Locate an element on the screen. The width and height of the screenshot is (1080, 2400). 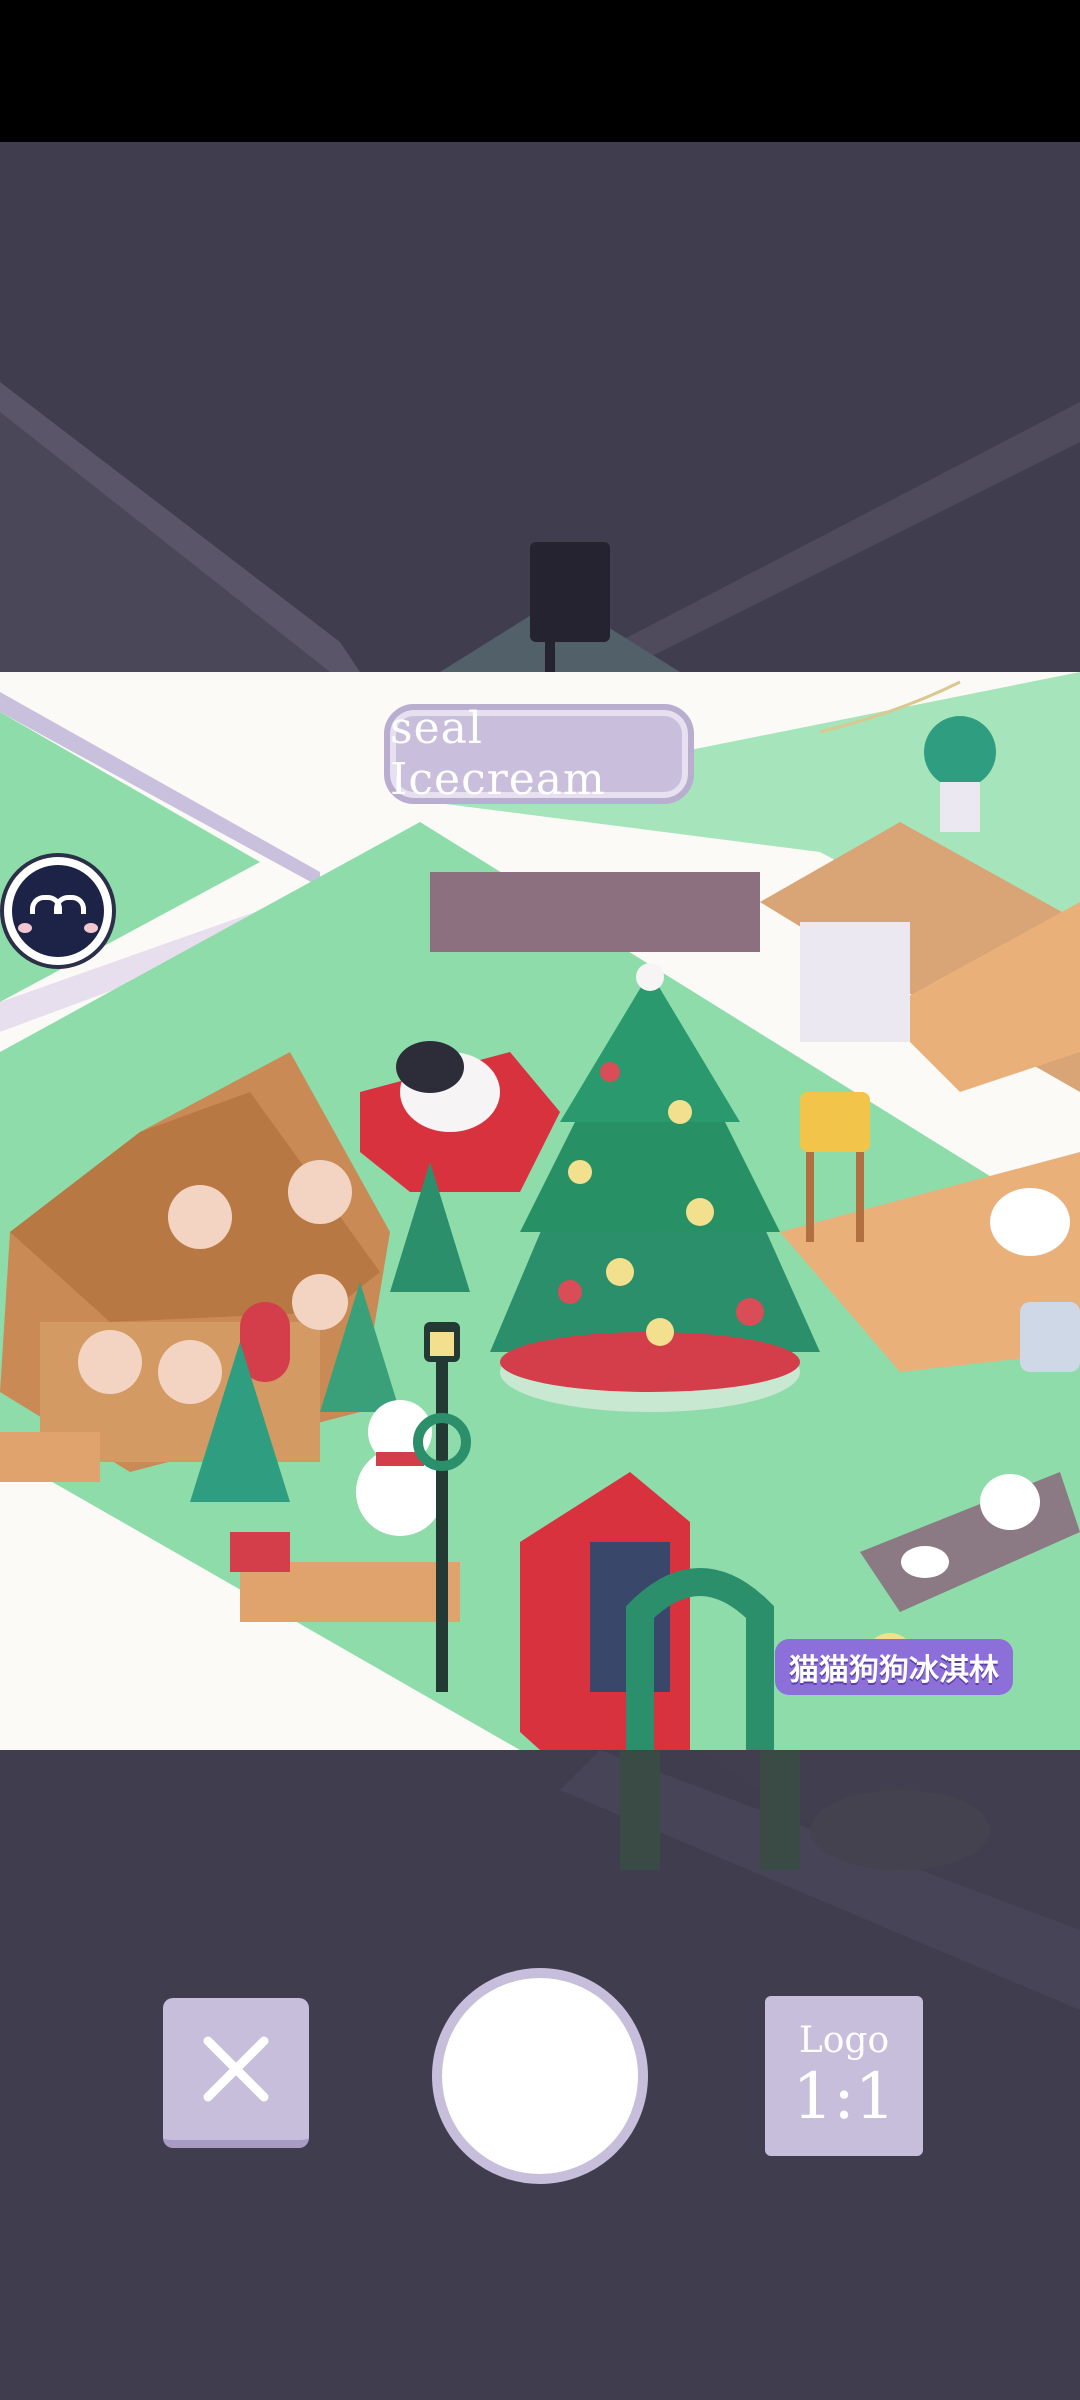
shop-banner-text: 猫猫狗狗冰淇林 is located at coordinates (894, 1667).